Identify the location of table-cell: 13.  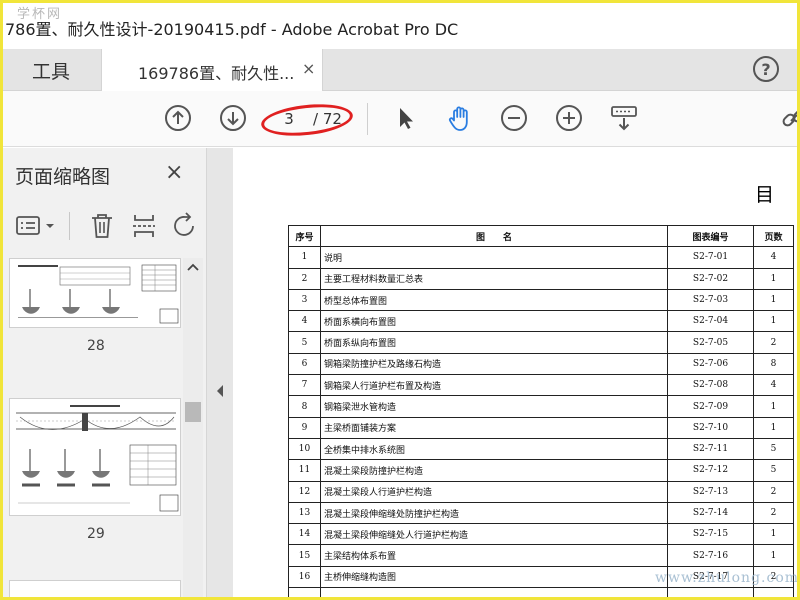
(304, 513).